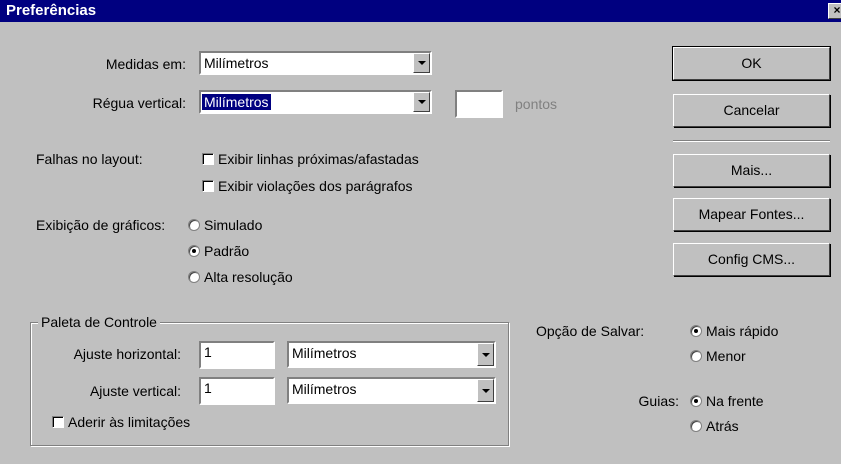  What do you see at coordinates (324, 389) in the screenshot?
I see `v-unit-value: Milímetros` at bounding box center [324, 389].